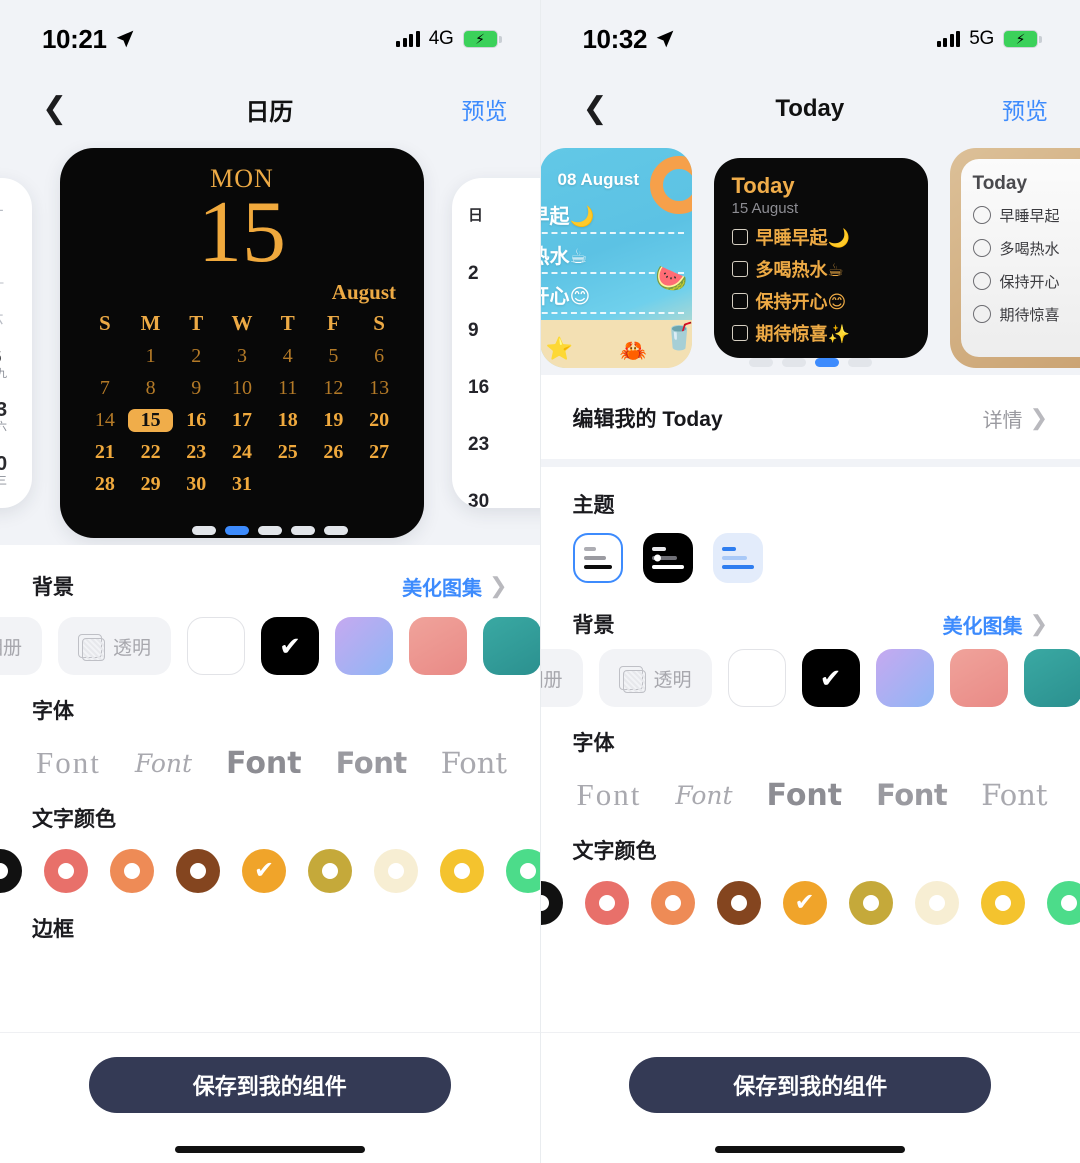 The image size is (1080, 1163). I want to click on widget-preview-carousel: 08 August 早起🌙 热水☕ 开心😊 惊喜✨ ⭐ 🦀 🍉 🥤 Today, so click(810, 257).